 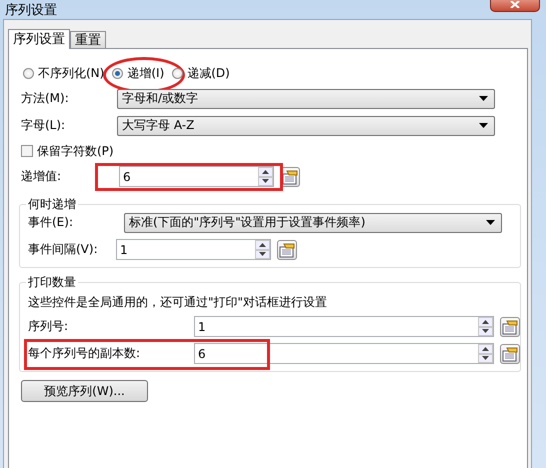 What do you see at coordinates (27, 151) in the screenshot?
I see `checkbox` at bounding box center [27, 151].